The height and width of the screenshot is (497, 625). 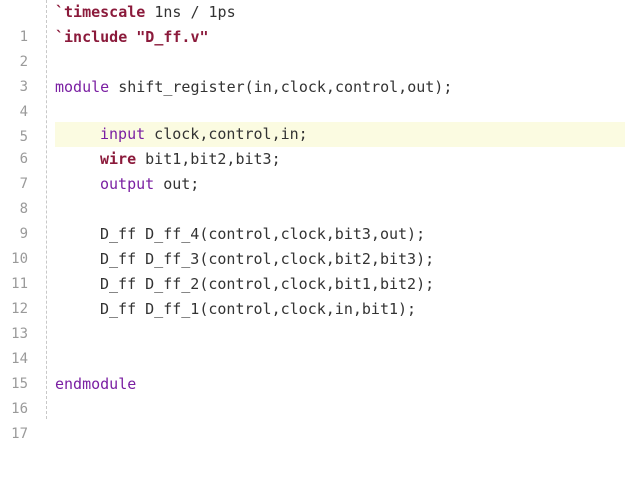 I want to click on code-token: out;, so click(x=177, y=184).